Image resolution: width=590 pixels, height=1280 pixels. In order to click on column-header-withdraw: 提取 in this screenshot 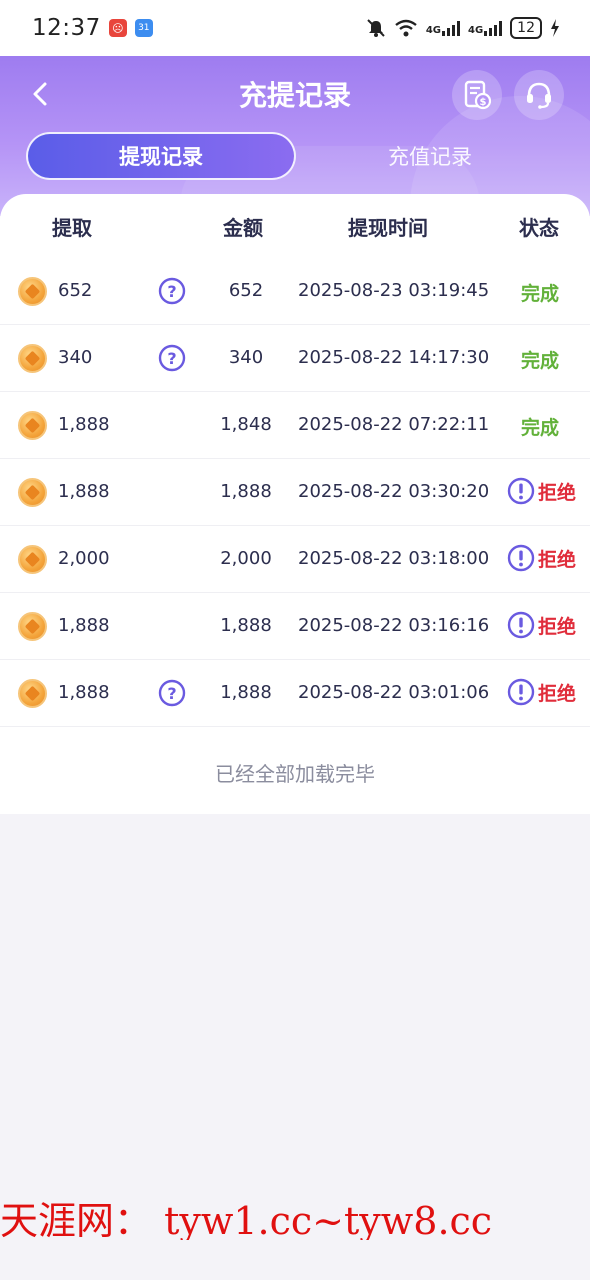, I will do `click(72, 228)`.